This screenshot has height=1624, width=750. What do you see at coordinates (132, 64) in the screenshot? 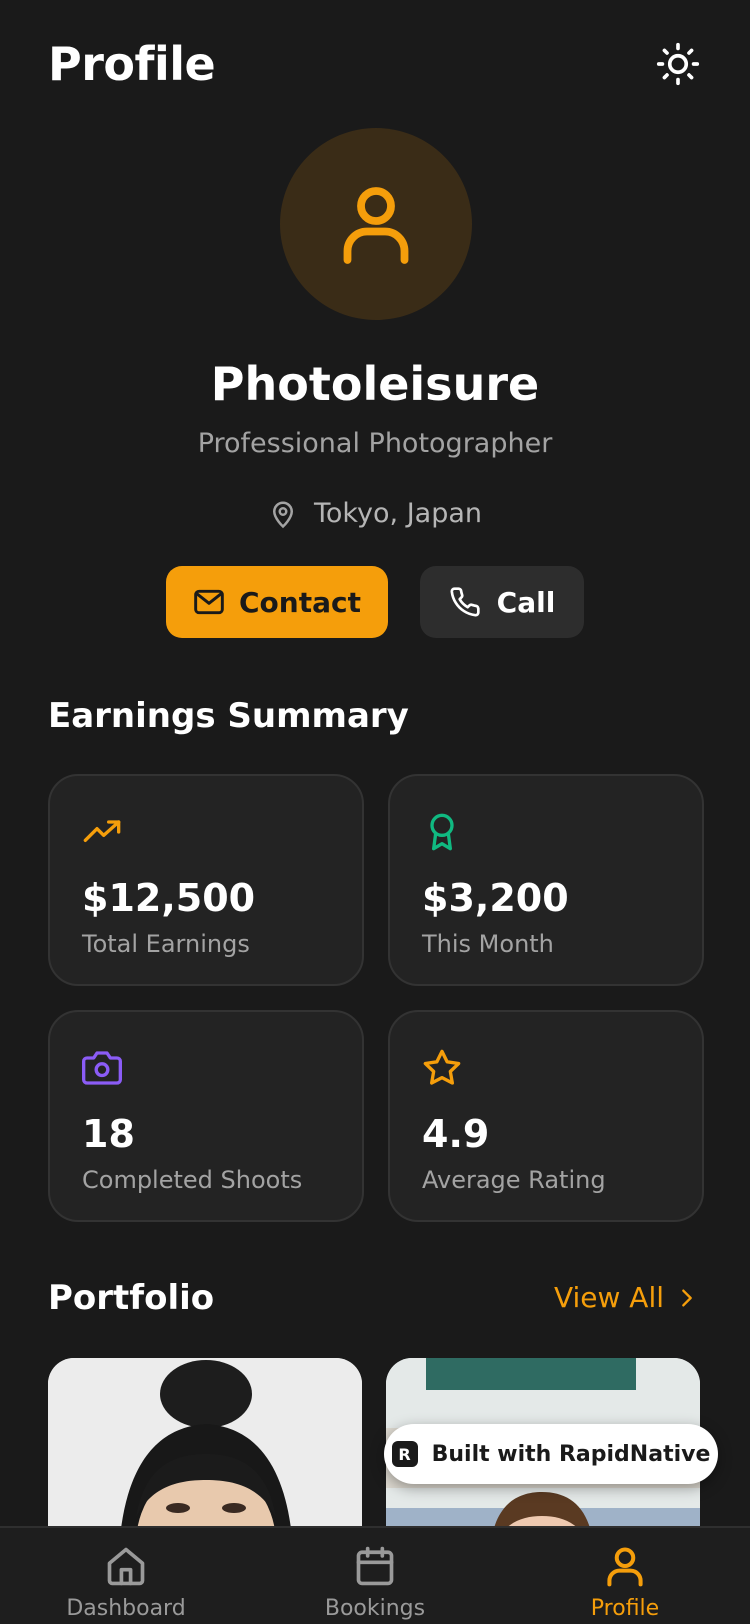
I see `page-title: Profile` at bounding box center [132, 64].